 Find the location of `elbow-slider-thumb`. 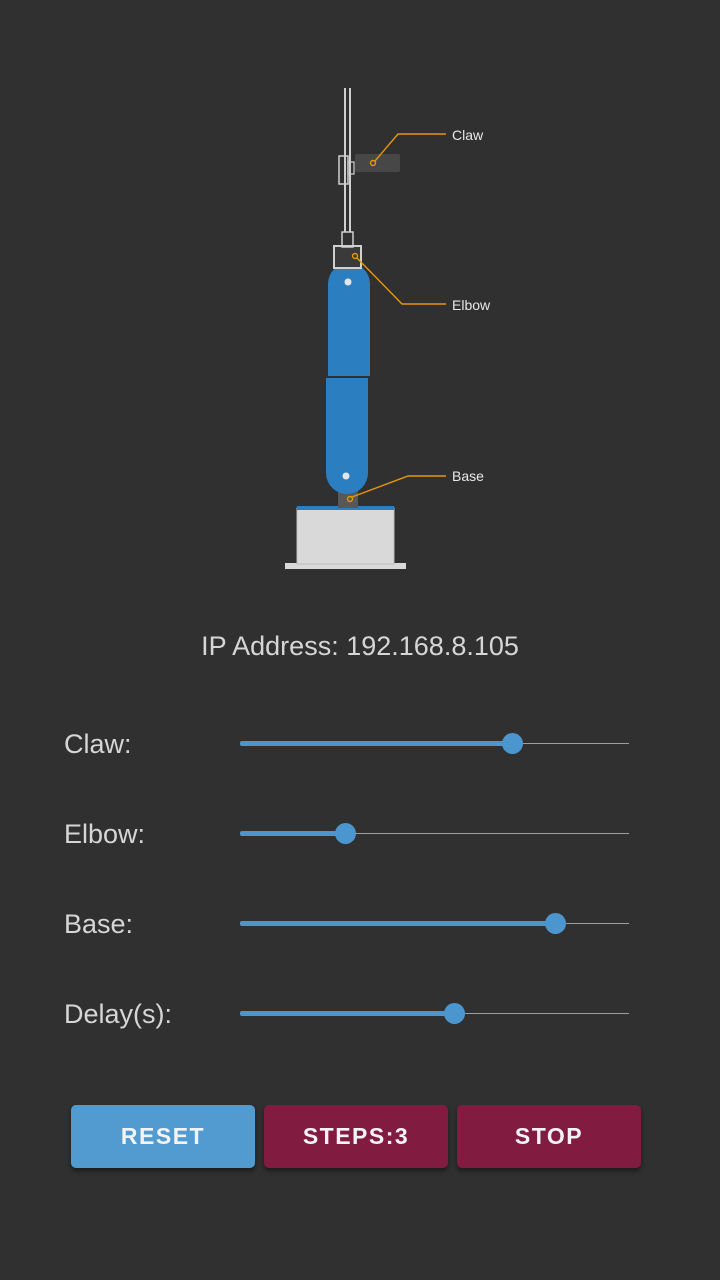

elbow-slider-thumb is located at coordinates (346, 833).